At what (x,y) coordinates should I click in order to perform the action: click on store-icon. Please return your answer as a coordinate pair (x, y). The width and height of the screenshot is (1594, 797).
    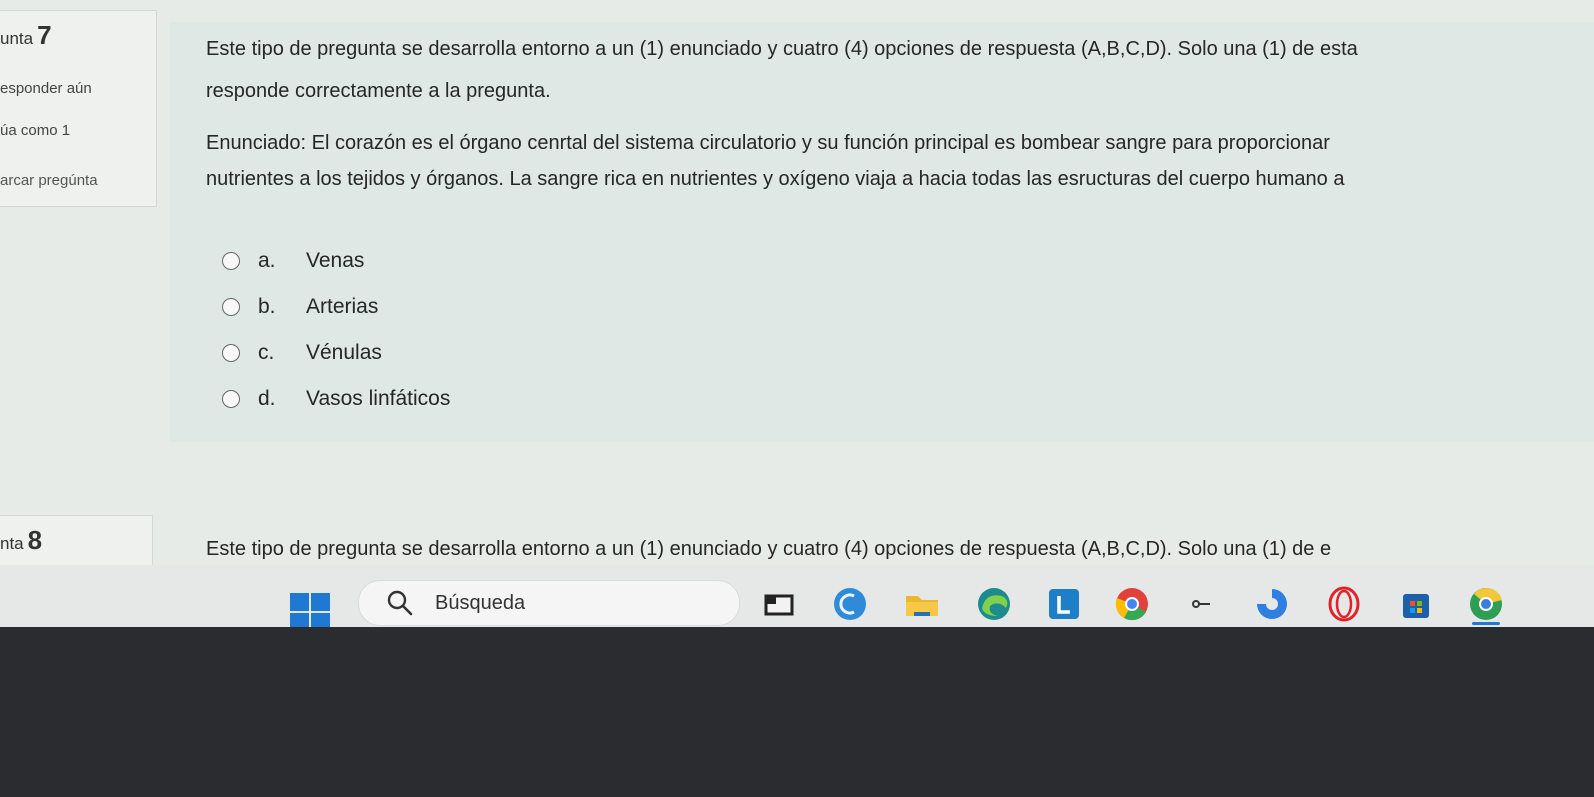
    Looking at the image, I should click on (1416, 604).